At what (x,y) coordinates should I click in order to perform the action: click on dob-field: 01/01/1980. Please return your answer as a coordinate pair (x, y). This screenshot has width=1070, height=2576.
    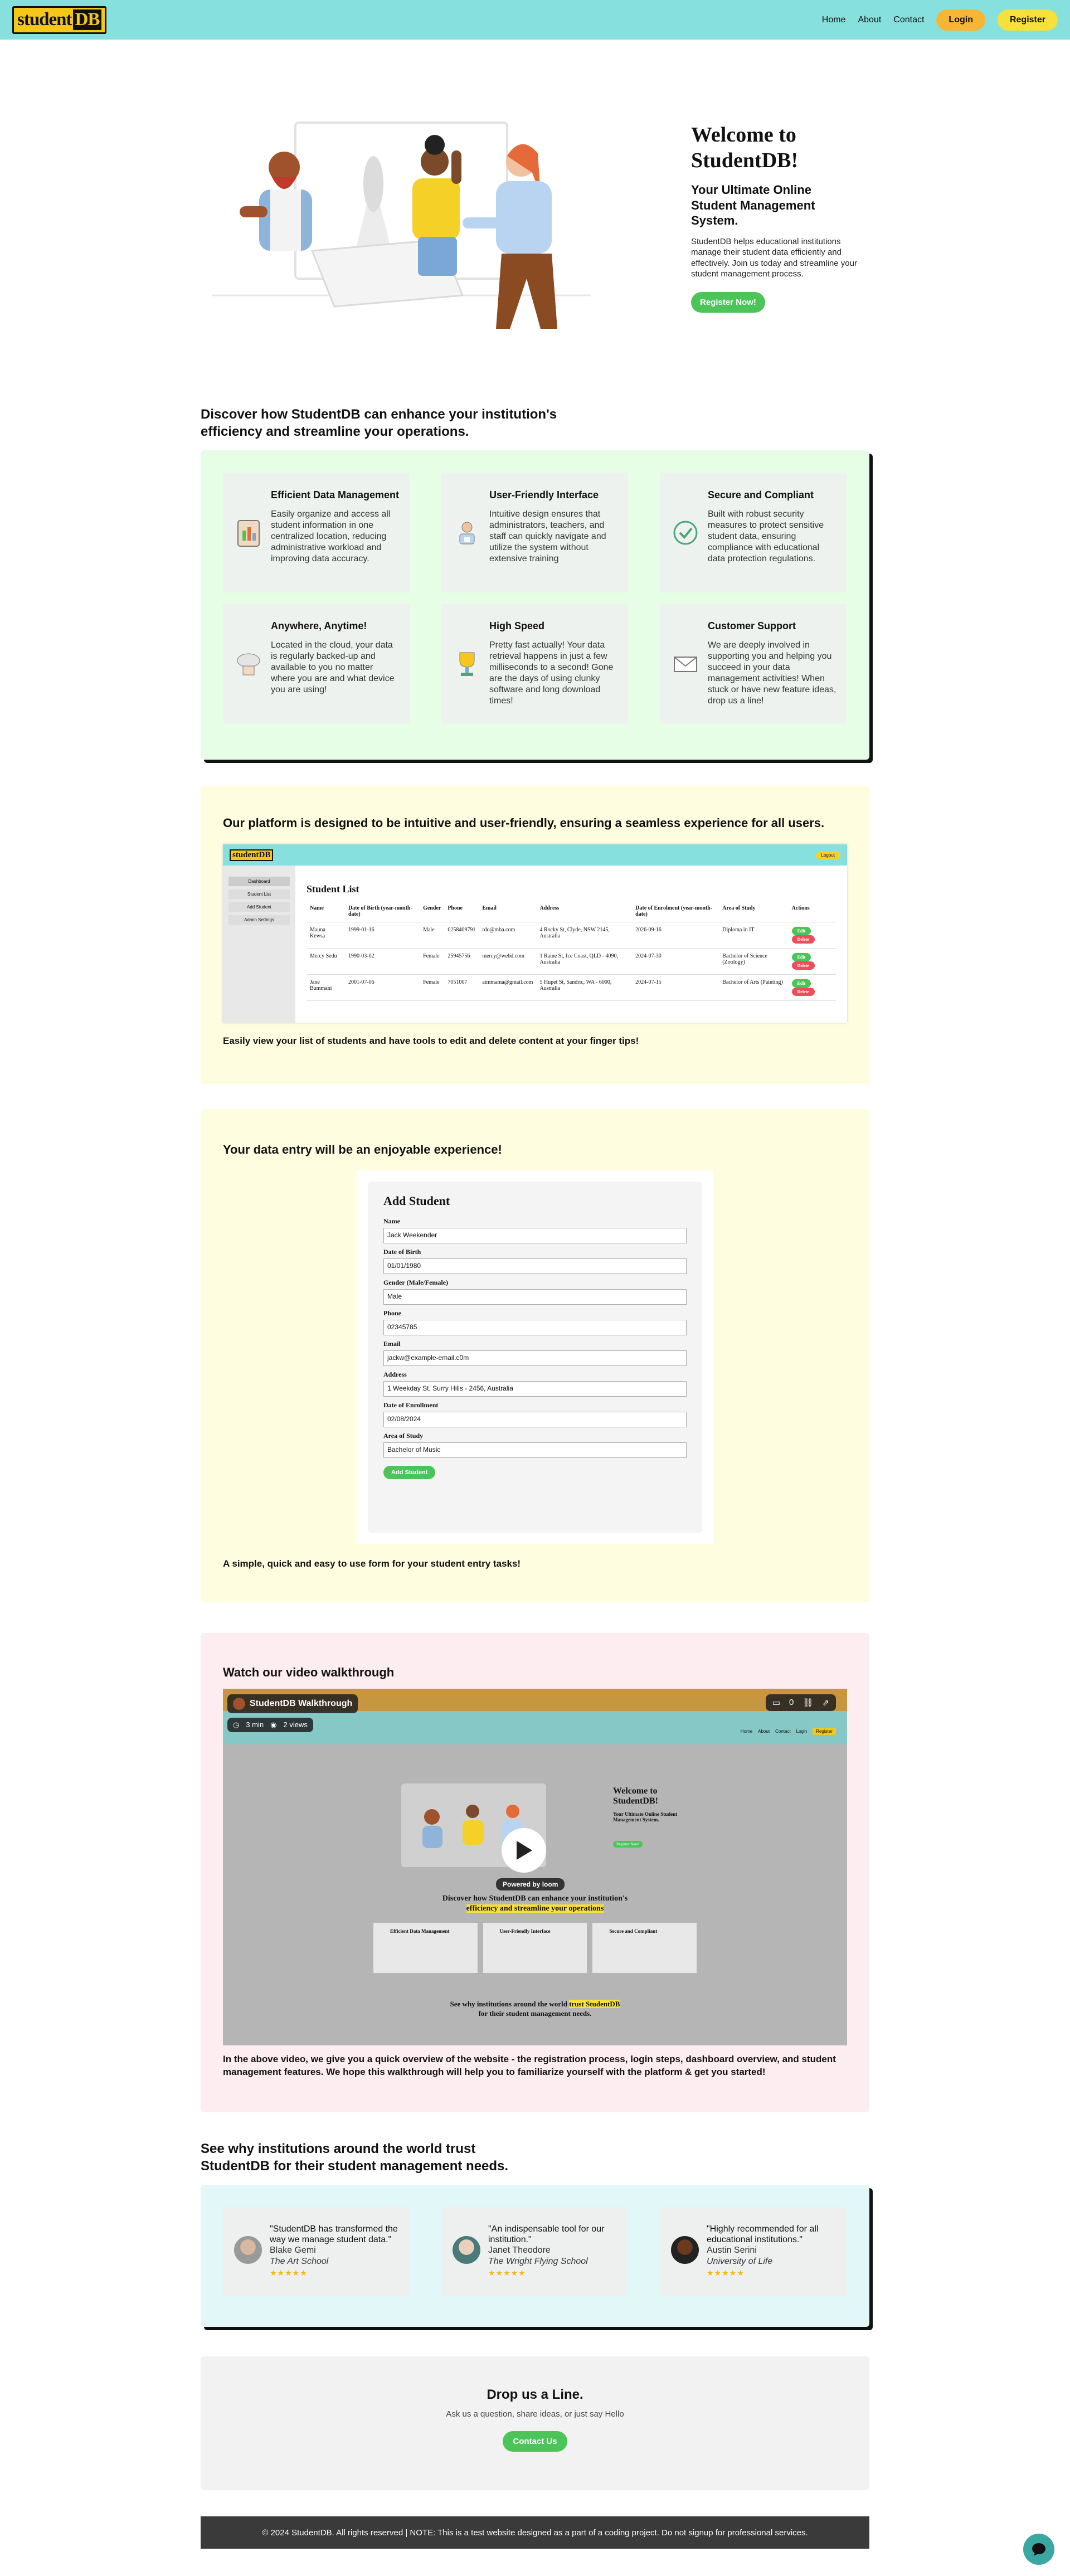
    Looking at the image, I should click on (535, 1266).